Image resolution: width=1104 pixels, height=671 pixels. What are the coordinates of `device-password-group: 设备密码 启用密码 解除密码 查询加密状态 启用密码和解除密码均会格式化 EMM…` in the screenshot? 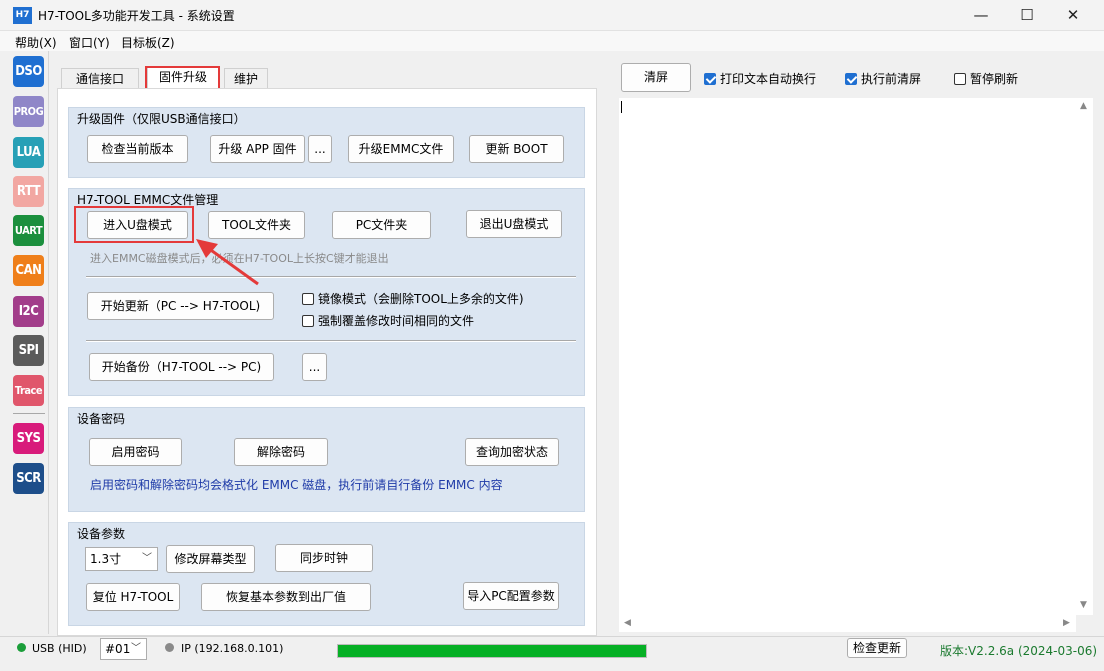 It's located at (326, 459).